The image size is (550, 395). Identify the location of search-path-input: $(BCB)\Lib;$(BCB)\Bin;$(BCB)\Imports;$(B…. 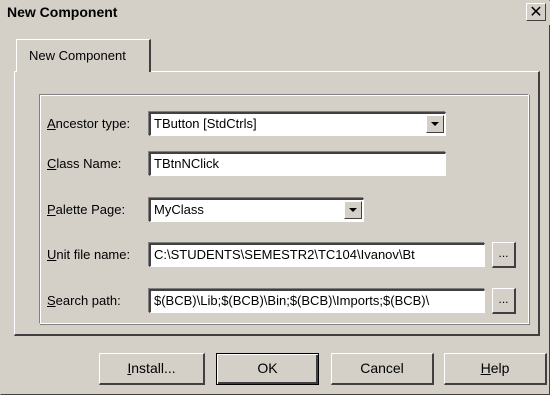
(317, 301).